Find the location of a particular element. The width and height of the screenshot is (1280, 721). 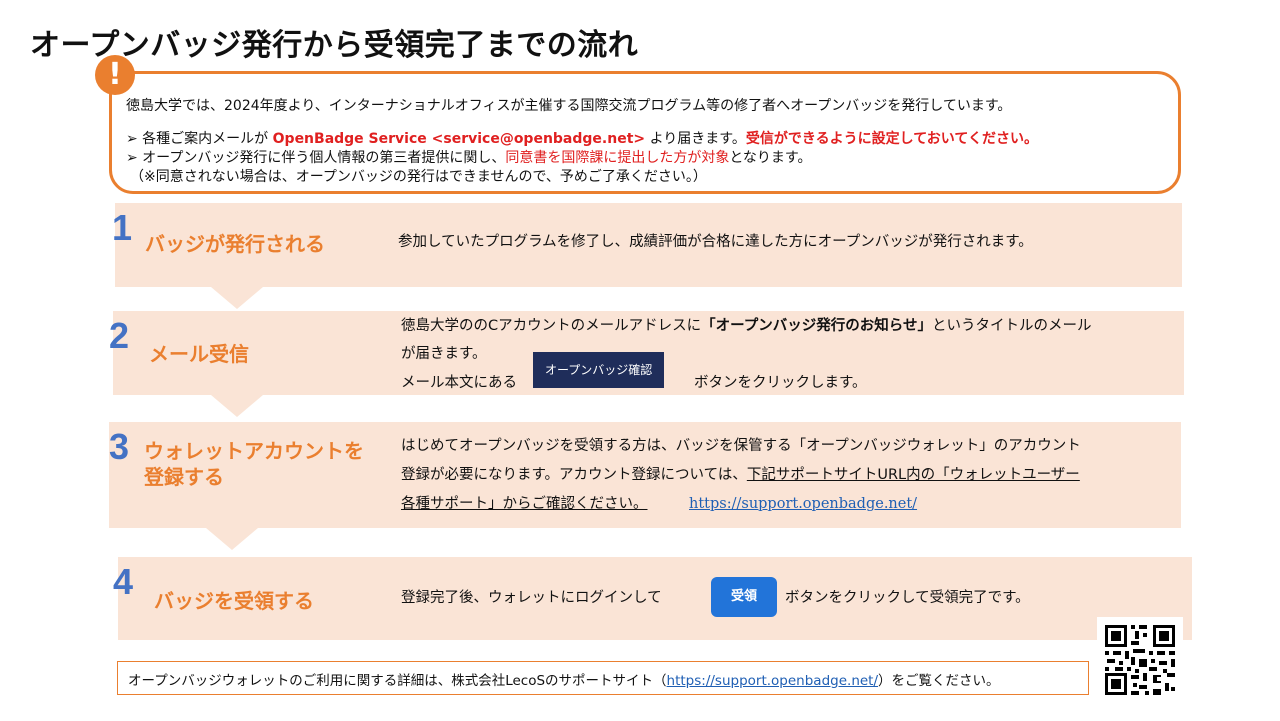

receive-badge-button: 受領 is located at coordinates (744, 597).